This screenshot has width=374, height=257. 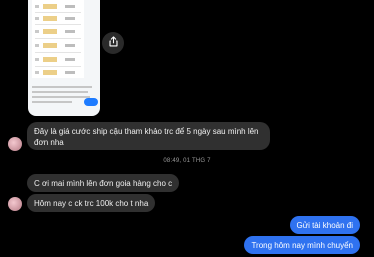 What do you see at coordinates (91, 102) in the screenshot?
I see `attachment-link-pill` at bounding box center [91, 102].